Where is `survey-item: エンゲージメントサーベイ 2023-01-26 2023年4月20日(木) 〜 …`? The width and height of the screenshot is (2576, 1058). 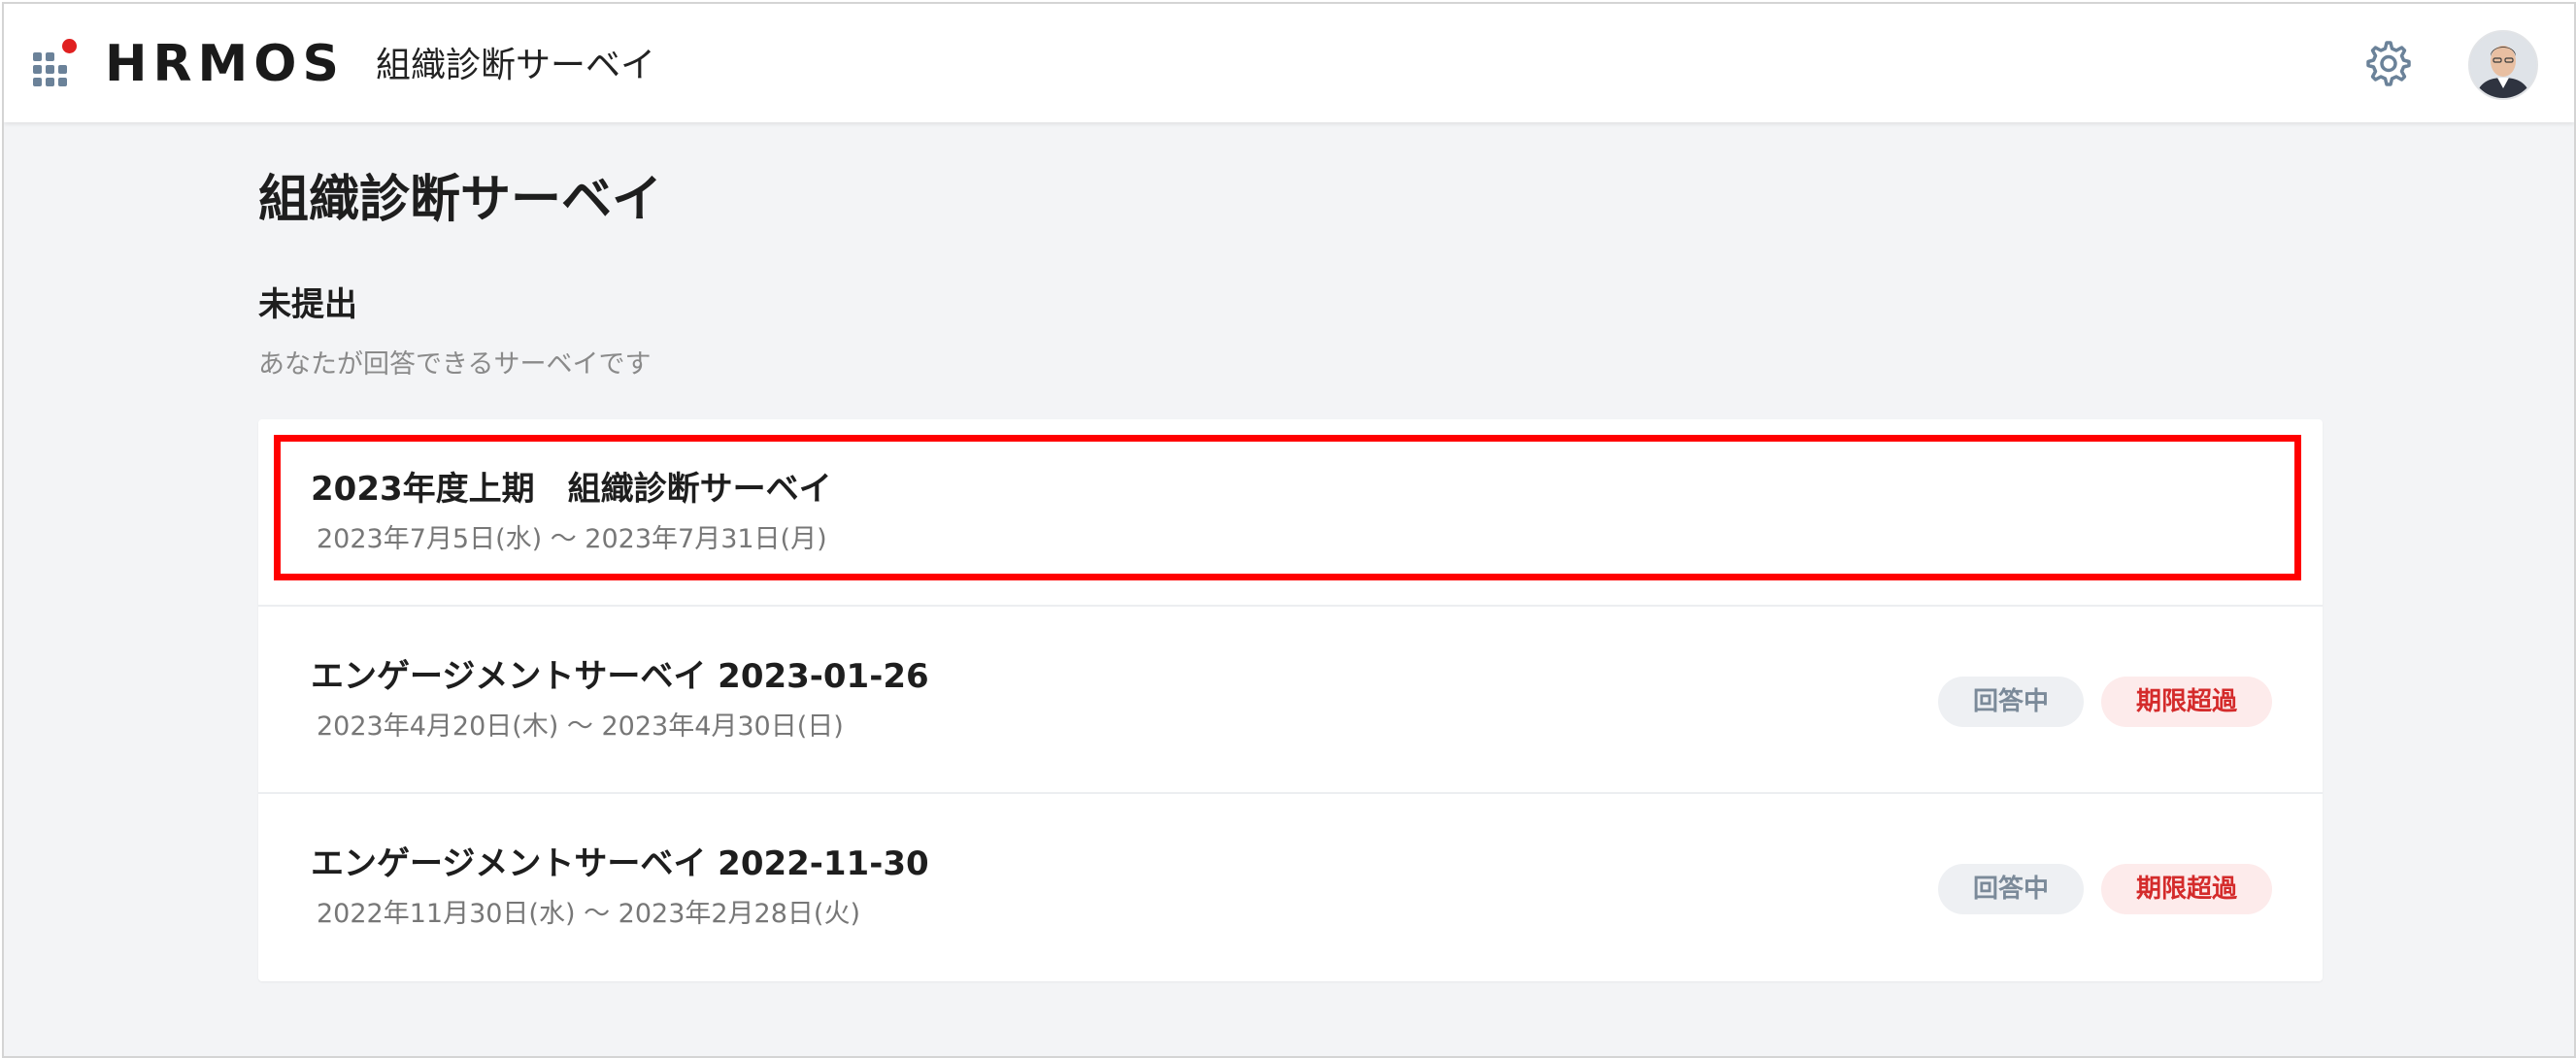 survey-item: エンゲージメントサーベイ 2023-01-26 2023年4月20日(木) 〜 … is located at coordinates (1291, 700).